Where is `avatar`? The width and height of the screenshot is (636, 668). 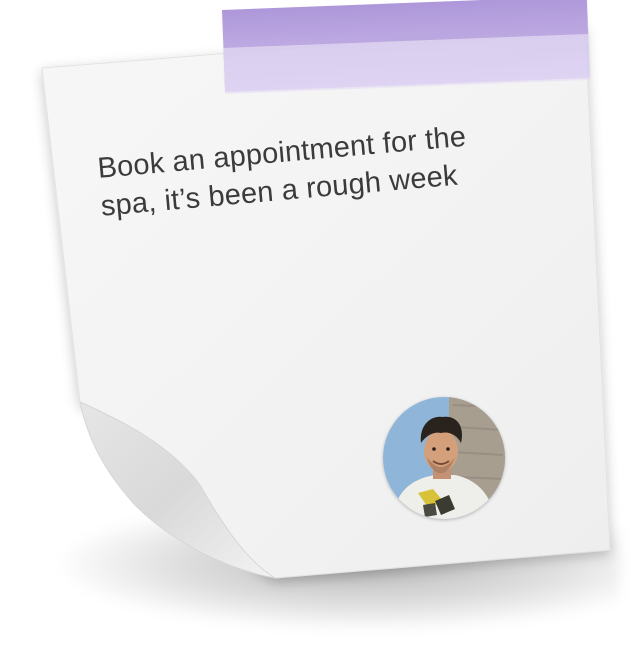 avatar is located at coordinates (444, 458).